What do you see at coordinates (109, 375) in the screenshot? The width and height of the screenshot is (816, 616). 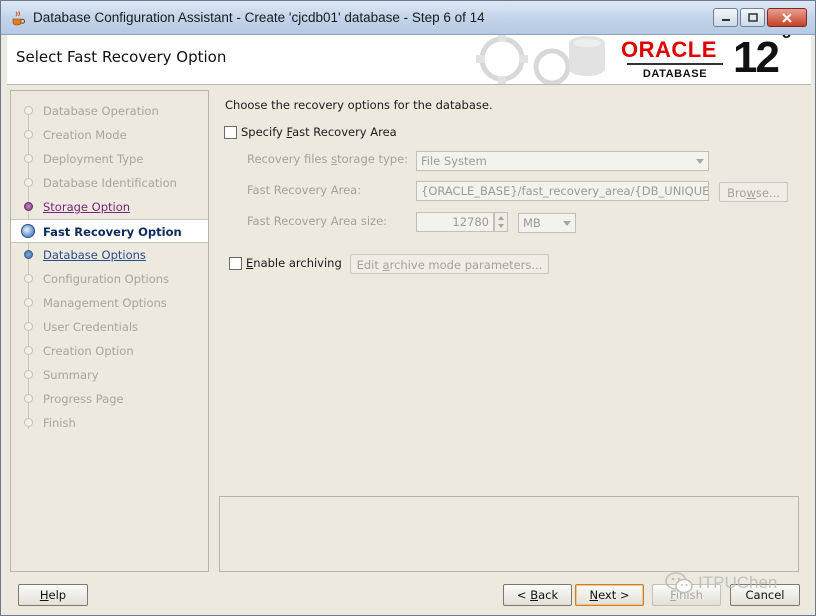 I see `nav-step-summary: Summary` at bounding box center [109, 375].